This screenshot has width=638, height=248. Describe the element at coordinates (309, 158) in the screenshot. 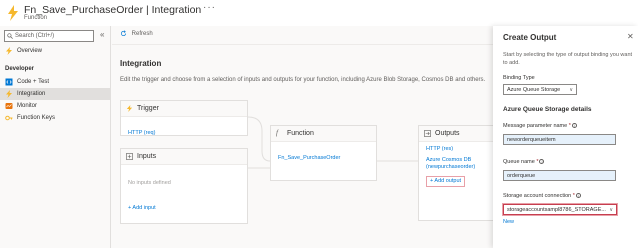

I see `function-link: Fn_Save_PurchaseOrder` at that location.